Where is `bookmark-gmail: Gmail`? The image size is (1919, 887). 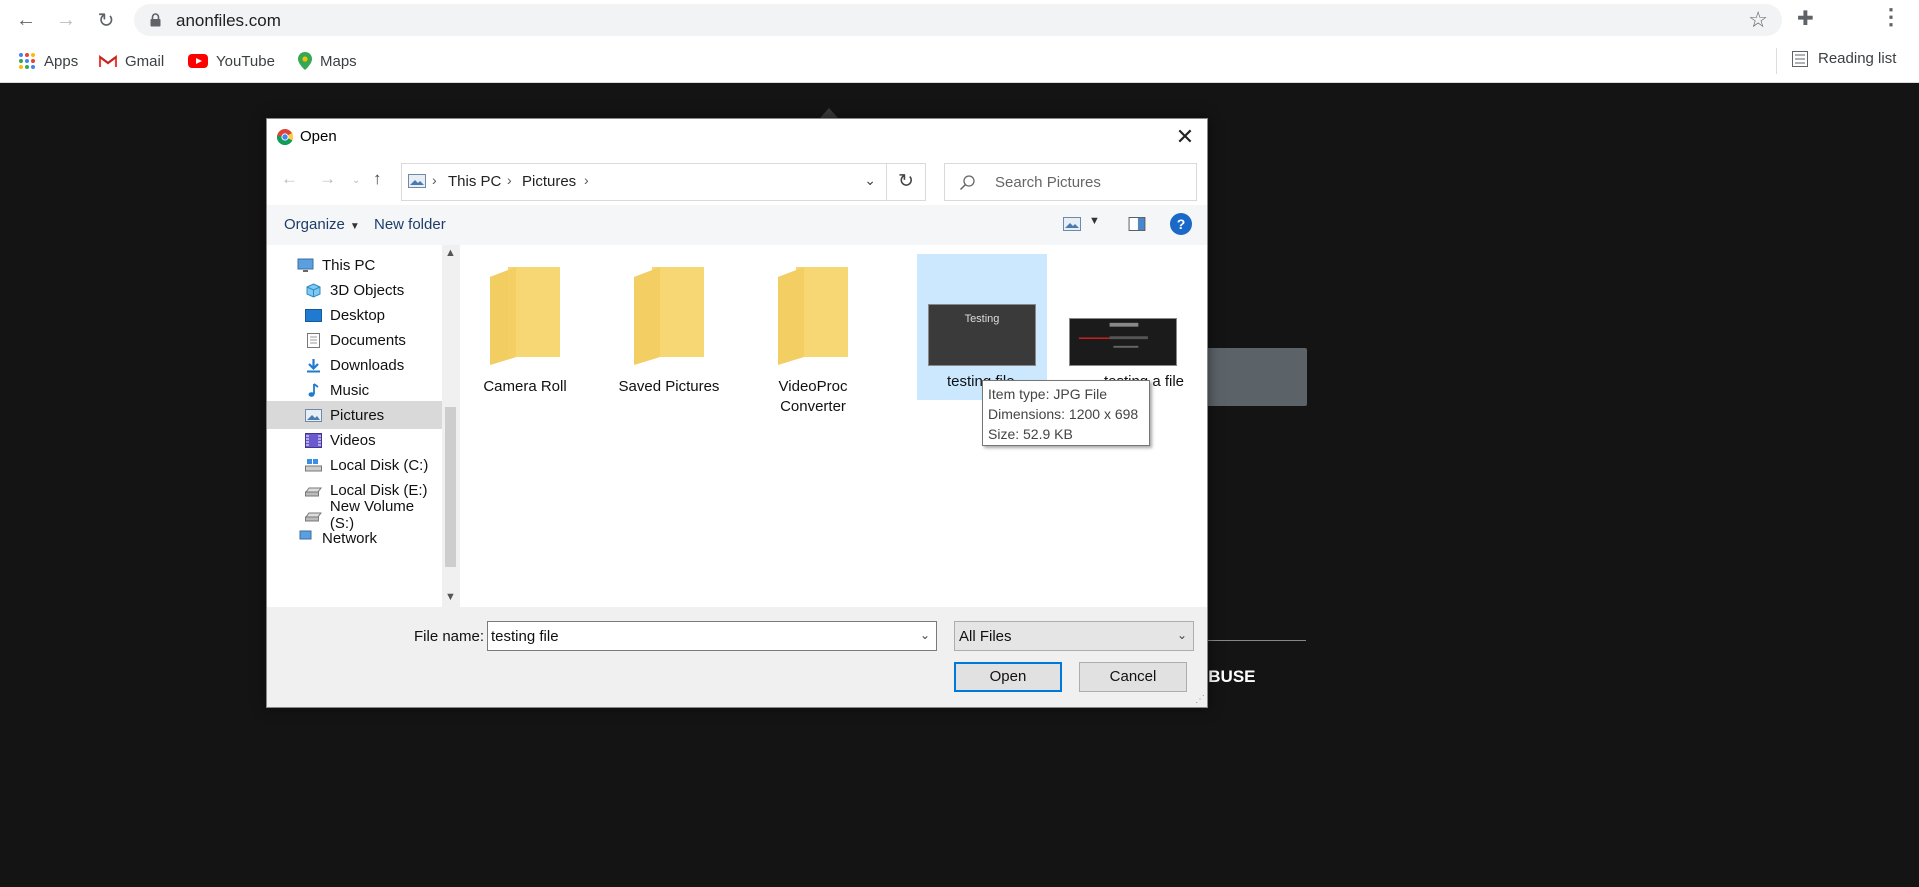
bookmark-gmail: Gmail is located at coordinates (131, 61).